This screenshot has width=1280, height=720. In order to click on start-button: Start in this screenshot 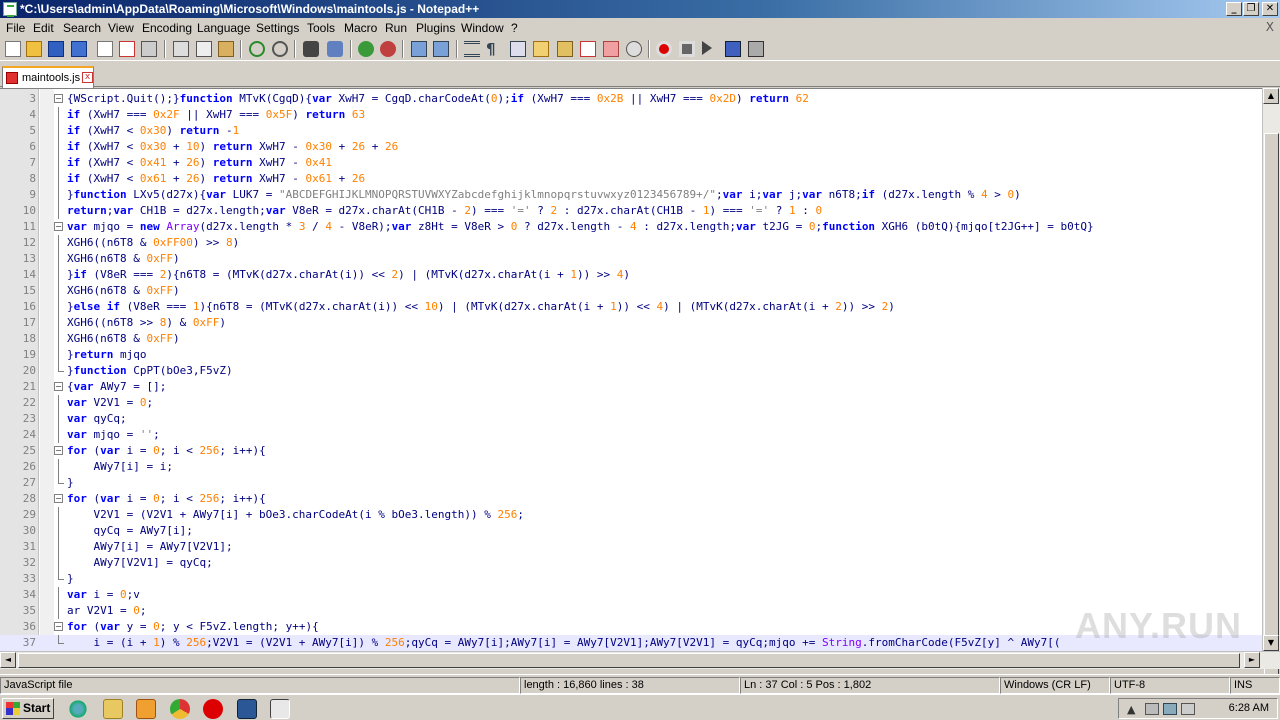, I will do `click(28, 708)`.